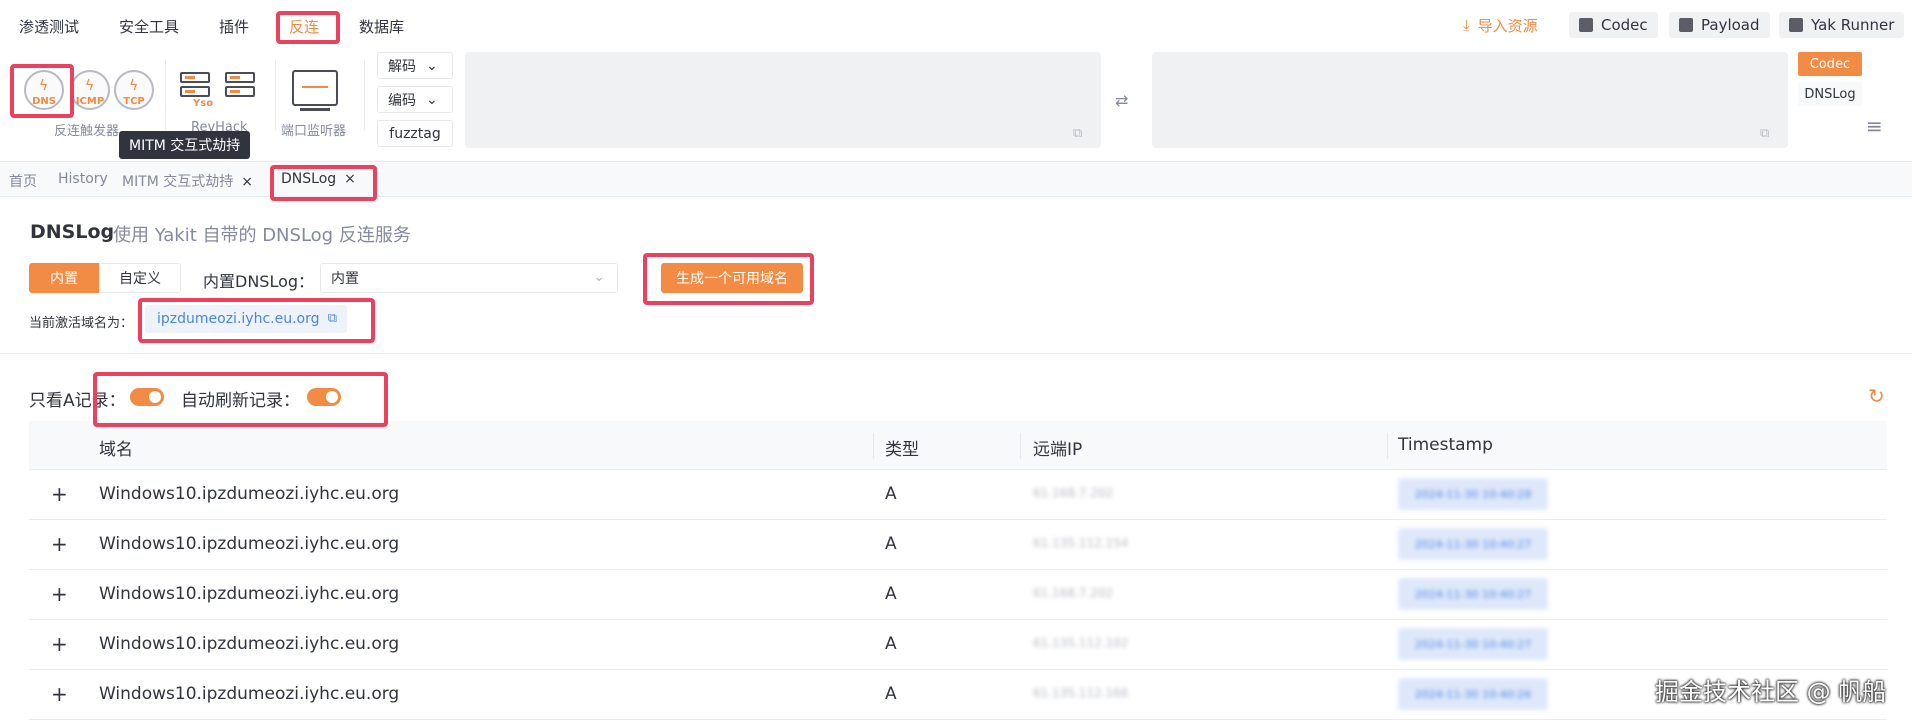 The width and height of the screenshot is (1912, 725). I want to click on refresh-icon: ↻, so click(1876, 396).